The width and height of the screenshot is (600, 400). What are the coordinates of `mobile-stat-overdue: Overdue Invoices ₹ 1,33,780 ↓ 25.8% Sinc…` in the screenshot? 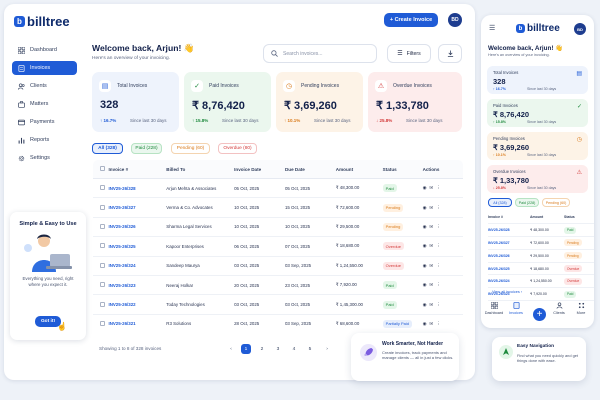 It's located at (537, 179).